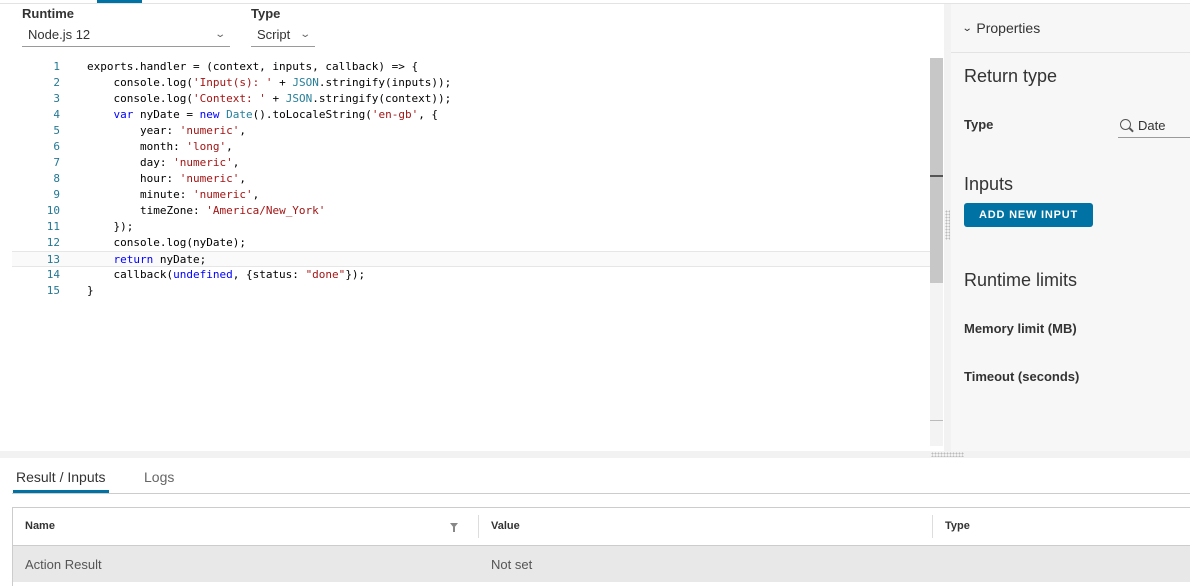 Image resolution: width=1190 pixels, height=586 pixels. Describe the element at coordinates (1070, 28) in the screenshot. I see `properties-header: ⌄ Properties` at that location.